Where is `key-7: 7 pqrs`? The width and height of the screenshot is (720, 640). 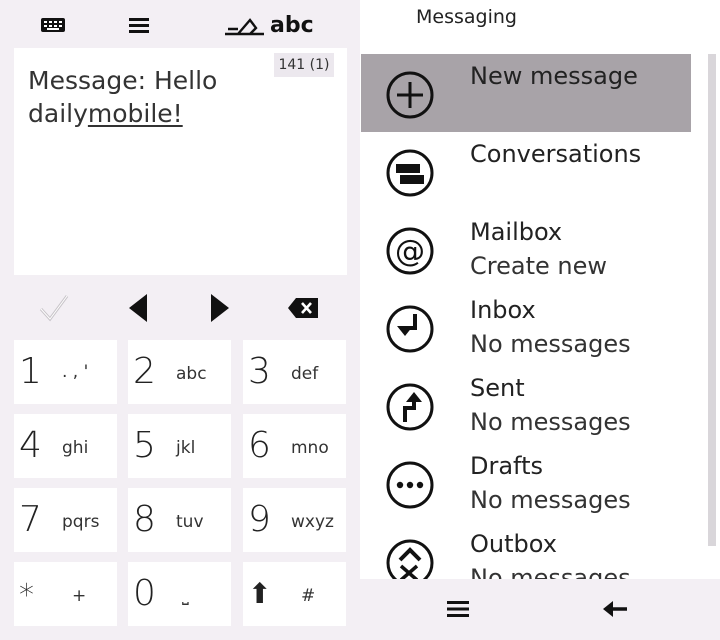 key-7: 7 pqrs is located at coordinates (65, 520).